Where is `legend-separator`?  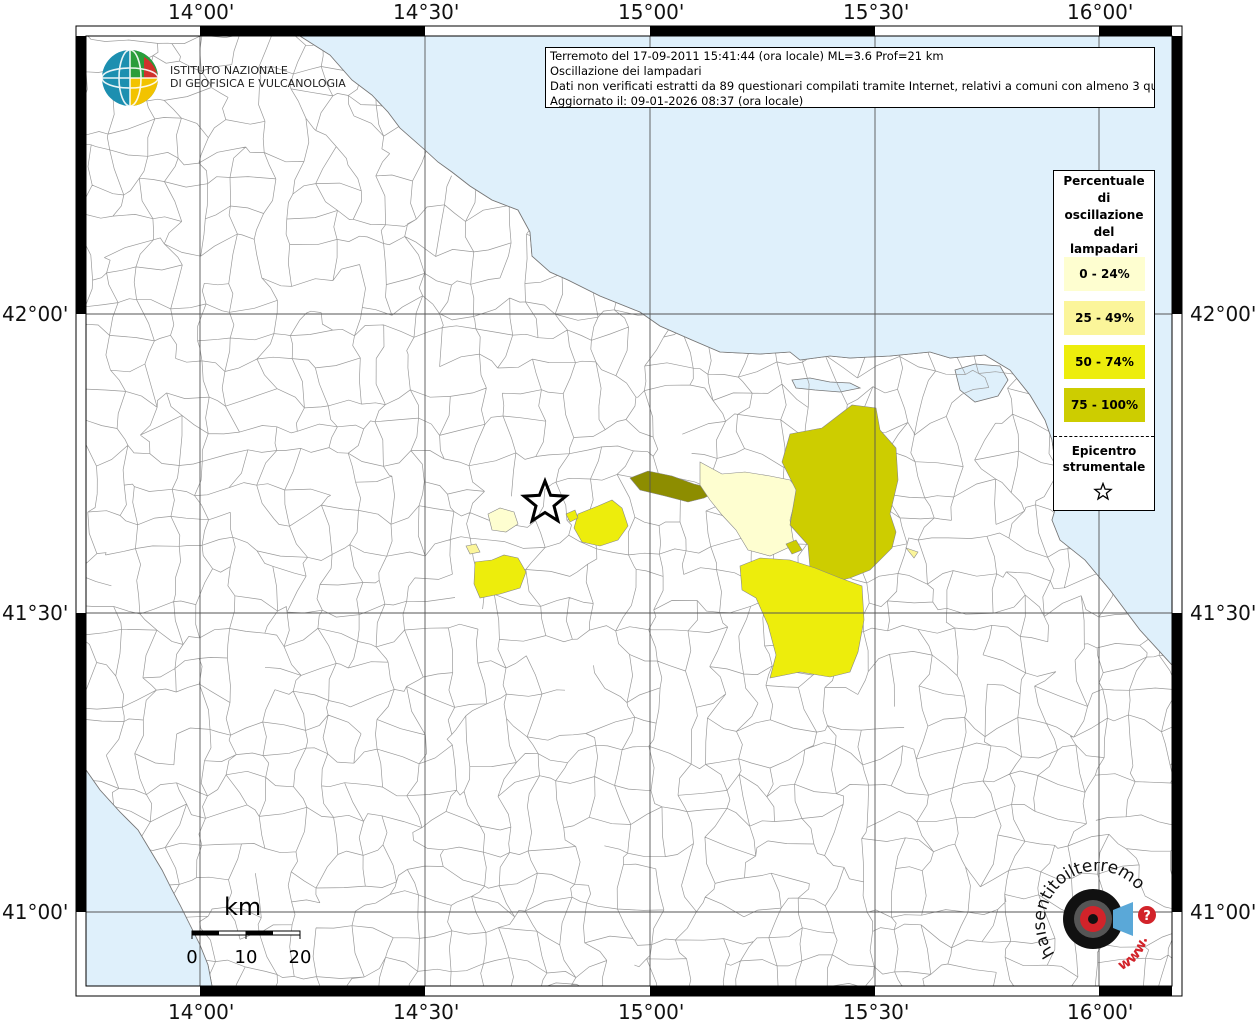
legend-separator is located at coordinates (1104, 436).